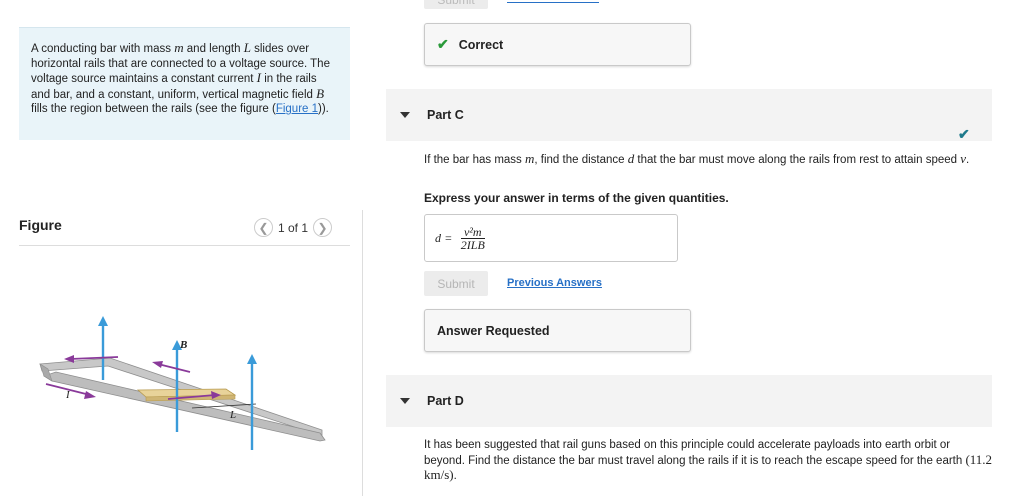 The width and height of the screenshot is (1024, 496). I want to click on var-L: L, so click(247, 47).